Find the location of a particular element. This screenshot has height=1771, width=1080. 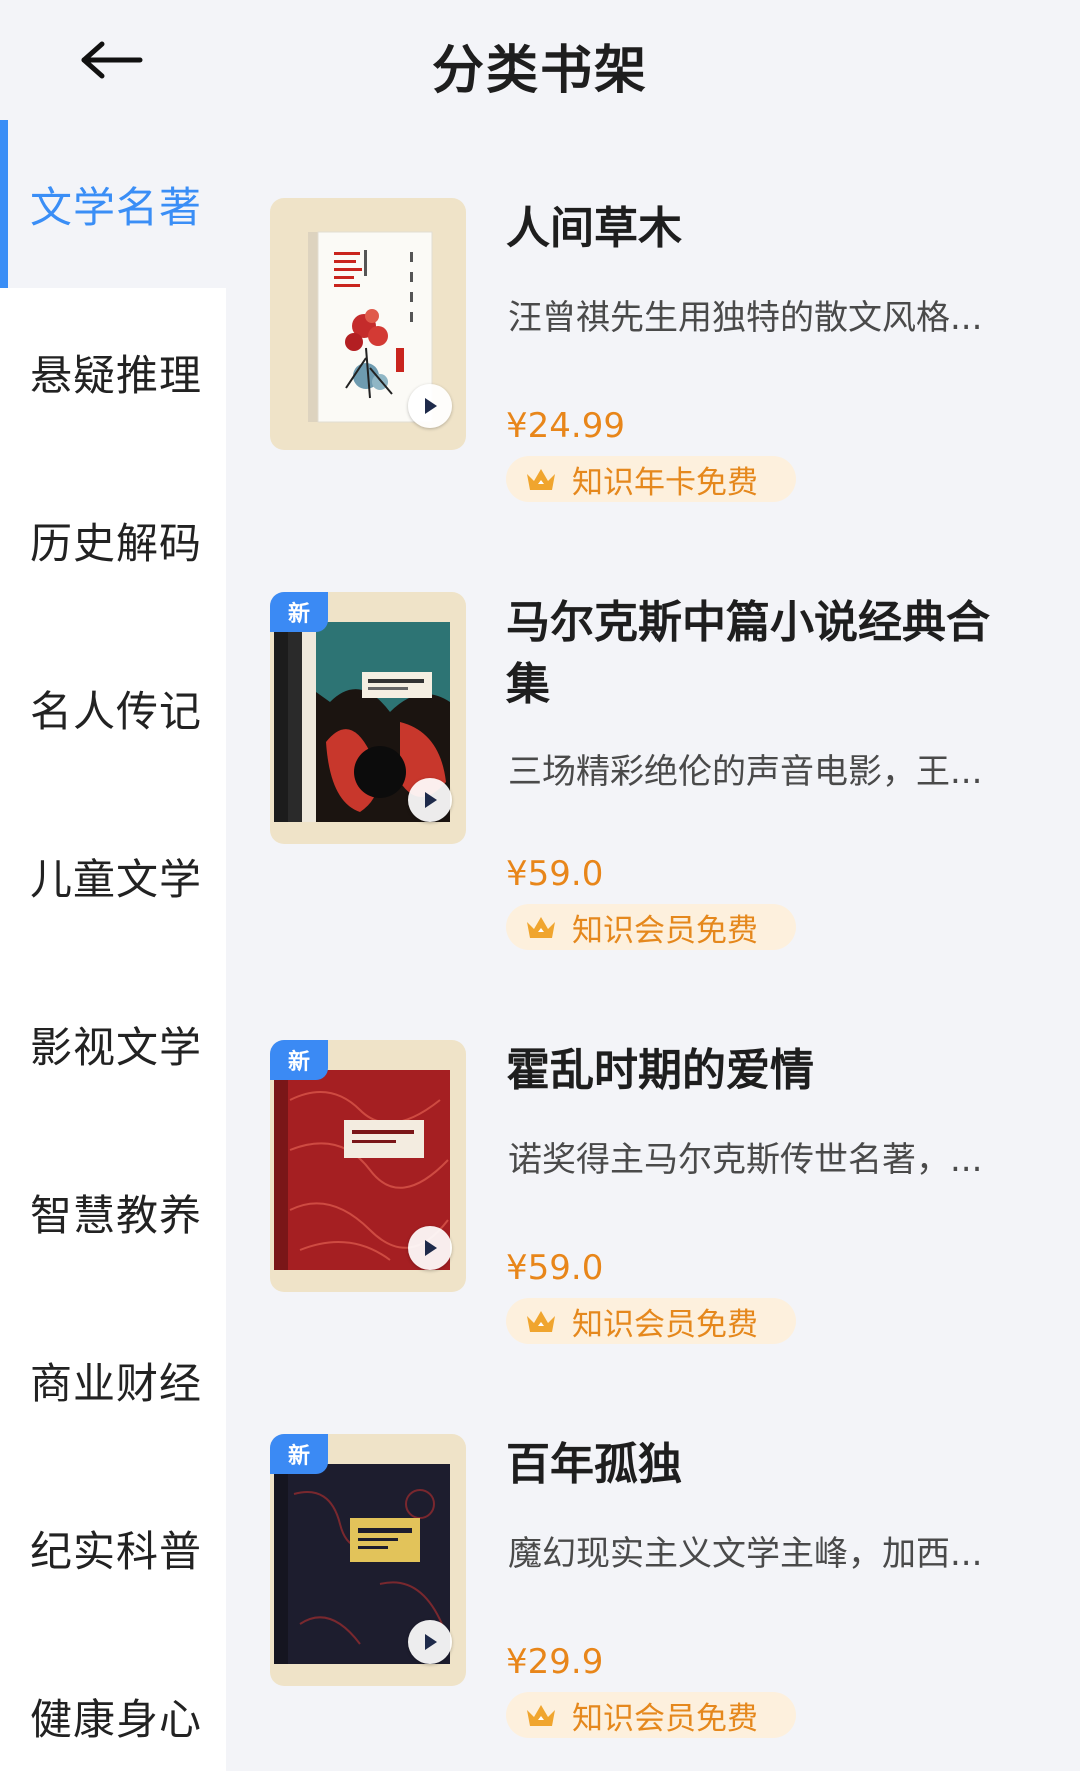

category-item-parenting: 智慧教养 is located at coordinates (113, 1212).